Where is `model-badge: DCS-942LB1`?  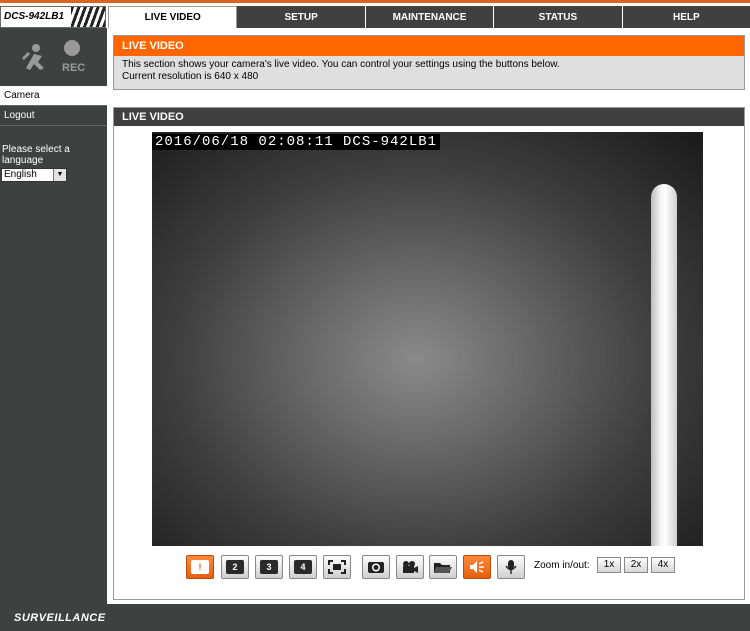
model-badge: DCS-942LB1 is located at coordinates (53, 17).